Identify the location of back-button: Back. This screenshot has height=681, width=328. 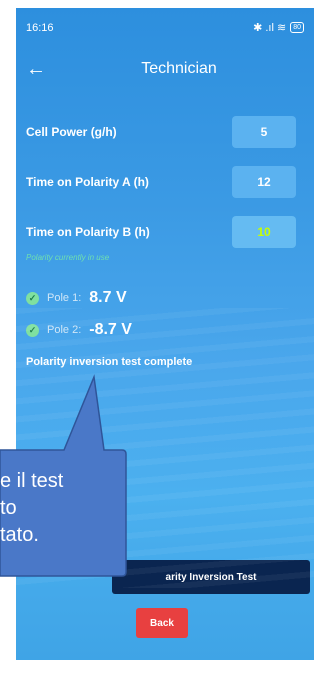
(162, 623).